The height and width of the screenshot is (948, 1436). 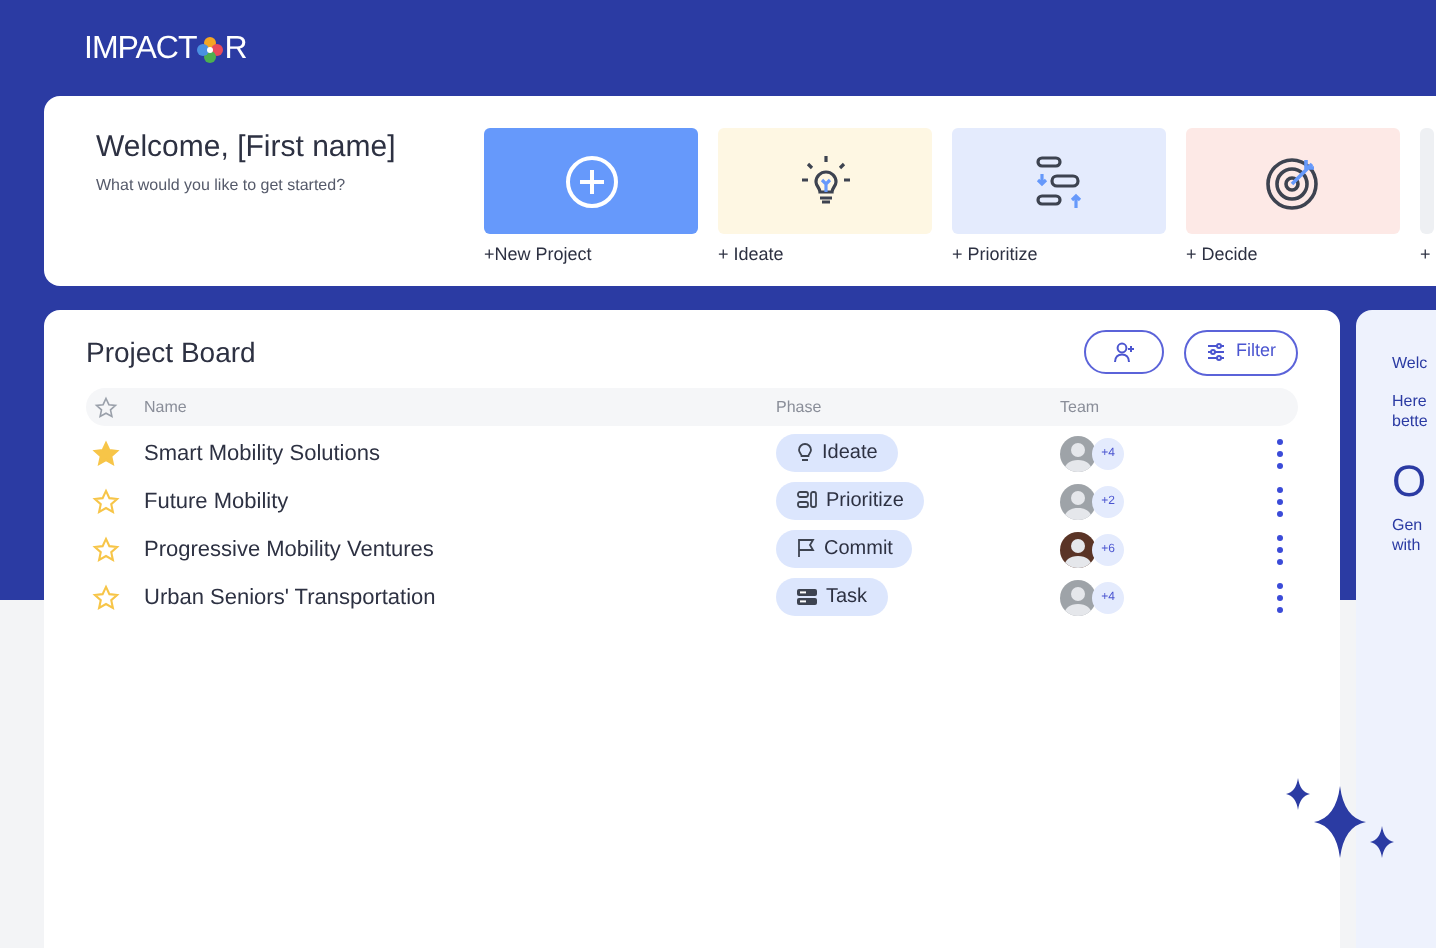 I want to click on panel-text: with, so click(x=1407, y=546).